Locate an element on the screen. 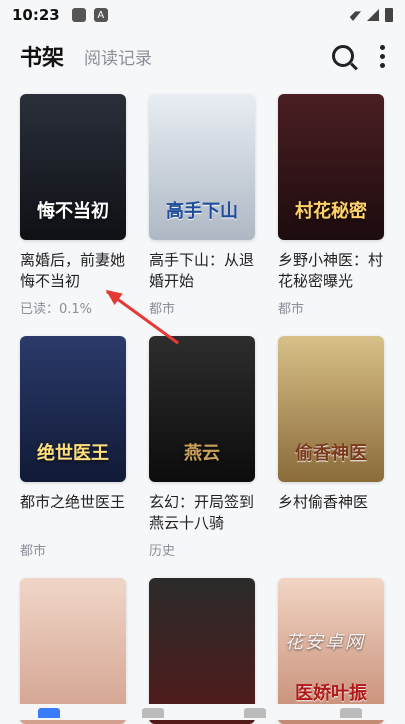 This screenshot has width=405, height=724. book-cover: 村花秘密 is located at coordinates (331, 167).